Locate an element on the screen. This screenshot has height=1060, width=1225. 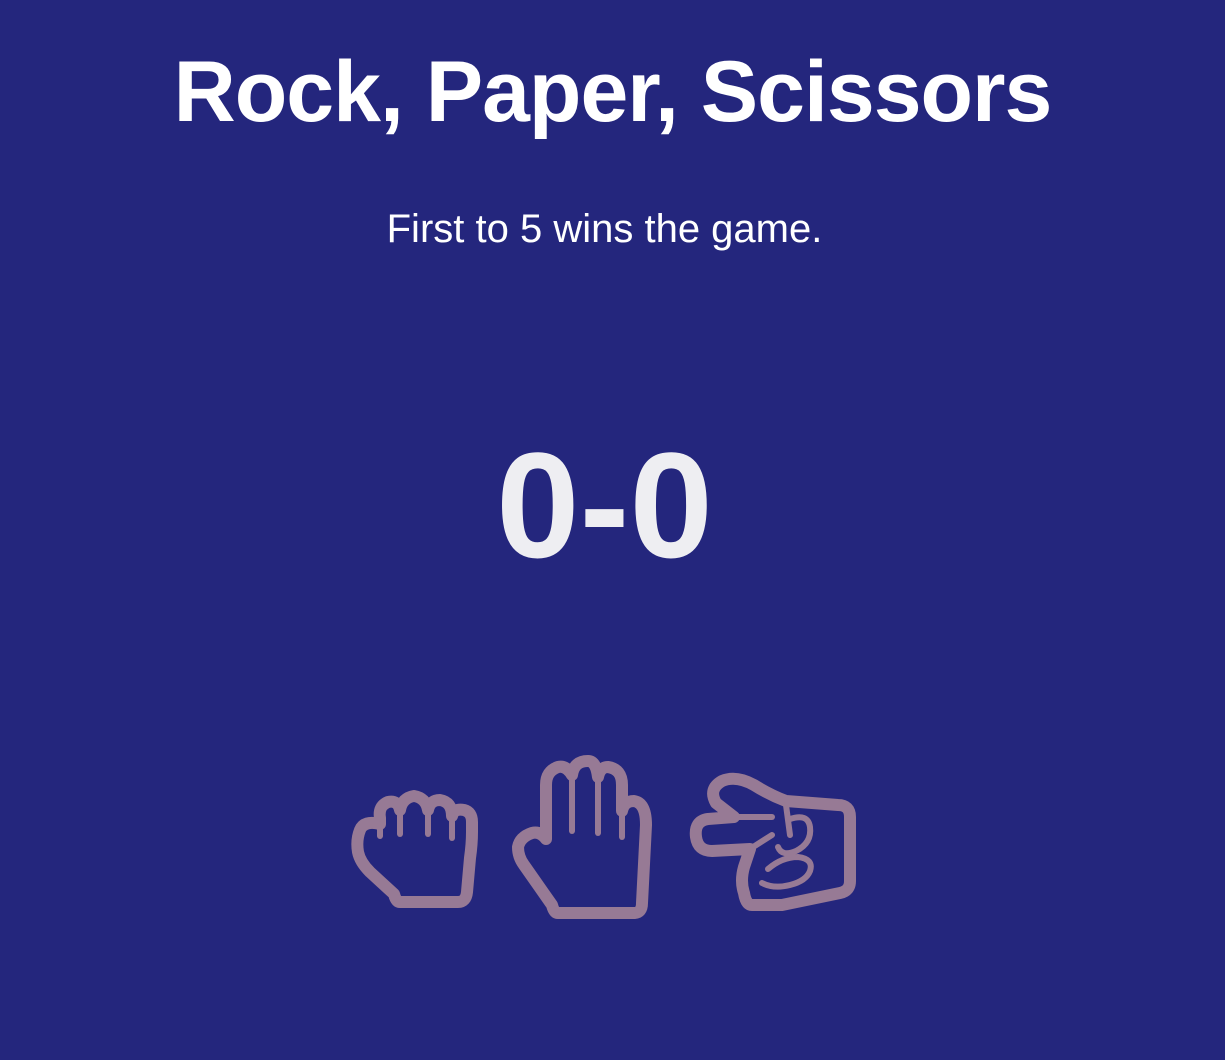
scissors-hand-icon is located at coordinates (772, 841).